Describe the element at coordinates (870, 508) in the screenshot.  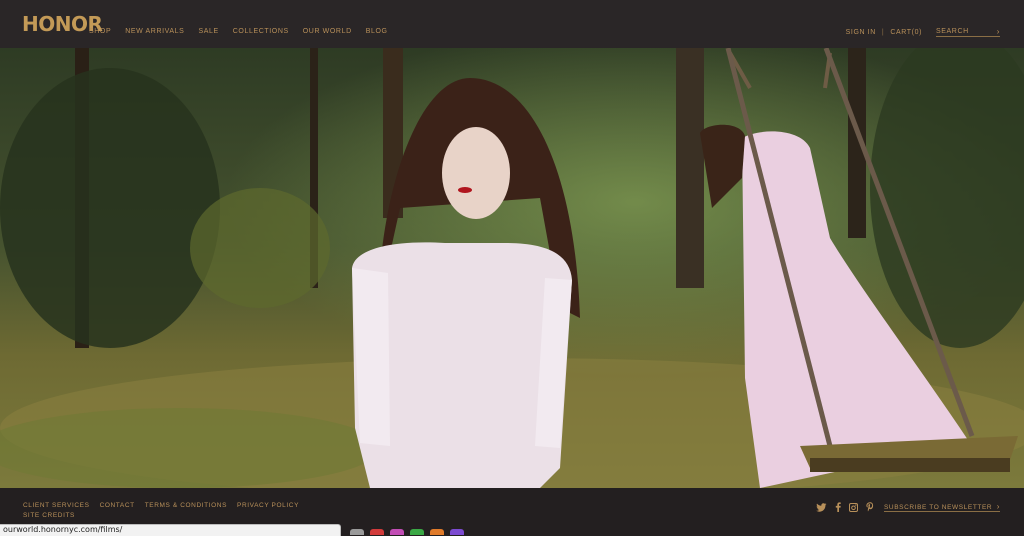
I see `pinterest-icon` at that location.